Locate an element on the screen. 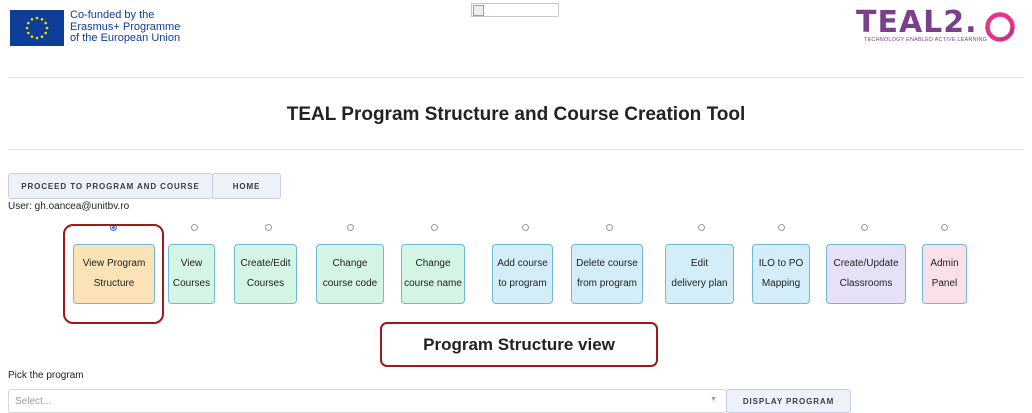 This screenshot has height=413, width=1032. eu-flag-icon is located at coordinates (37, 28).